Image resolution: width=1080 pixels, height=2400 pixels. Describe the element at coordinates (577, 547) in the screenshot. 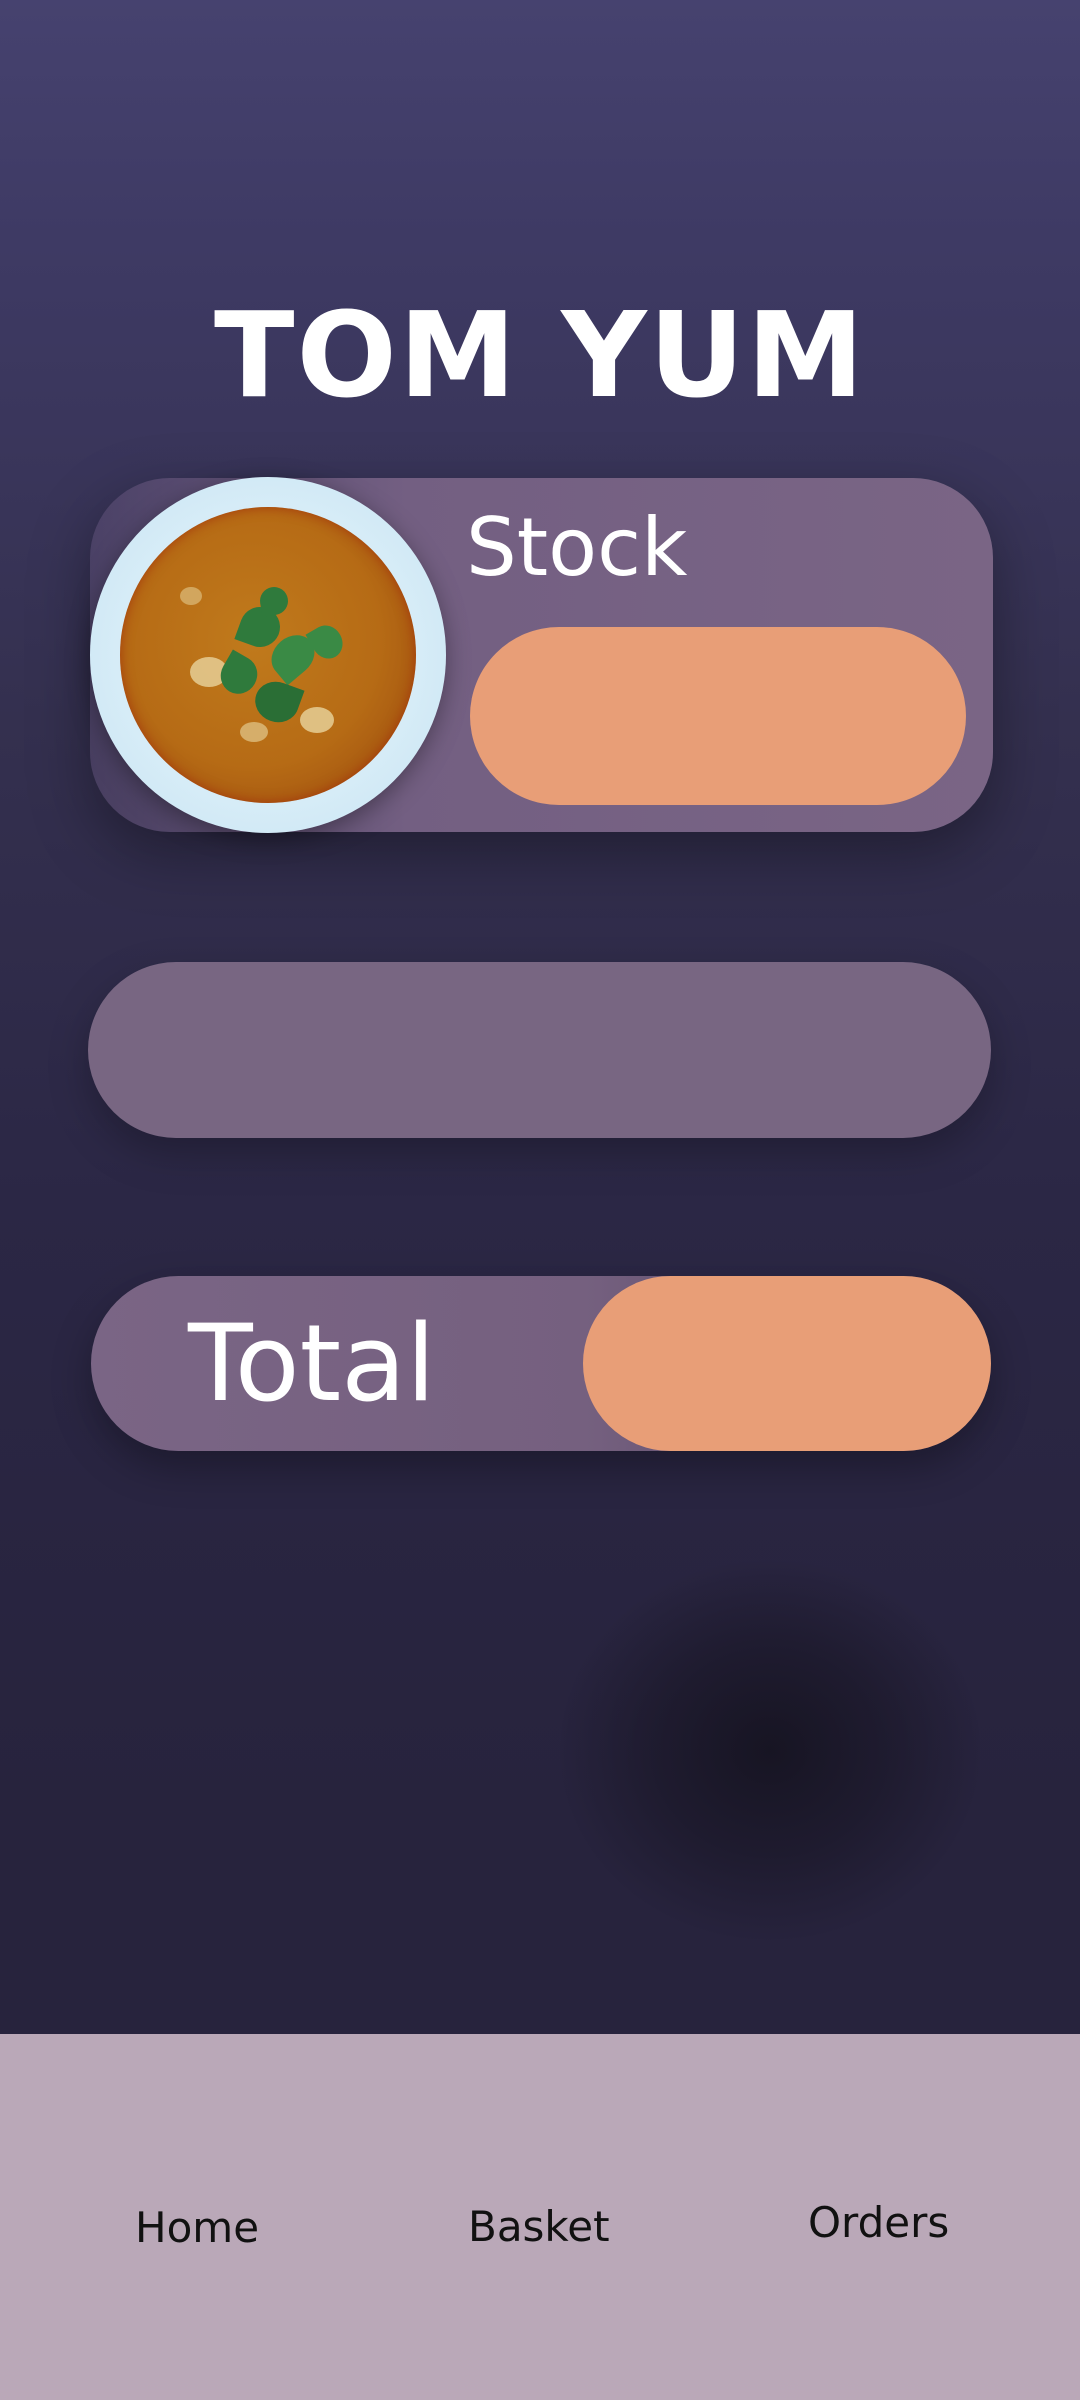

I see `stock-label: Stock` at that location.